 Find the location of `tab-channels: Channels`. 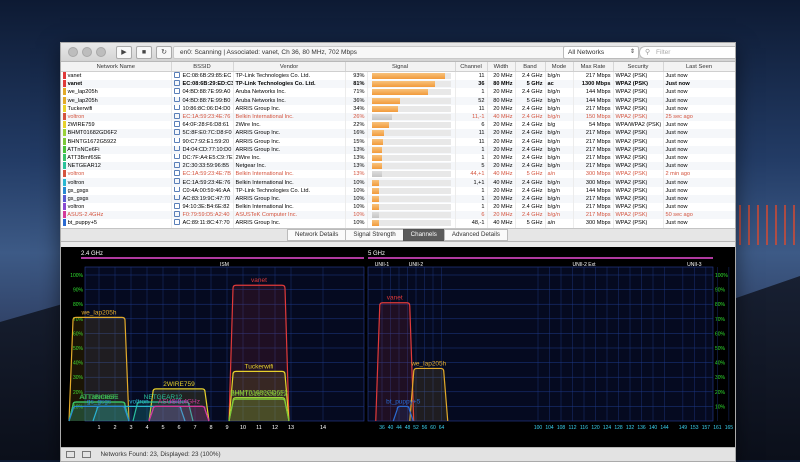

tab-channels: Channels is located at coordinates (423, 234).